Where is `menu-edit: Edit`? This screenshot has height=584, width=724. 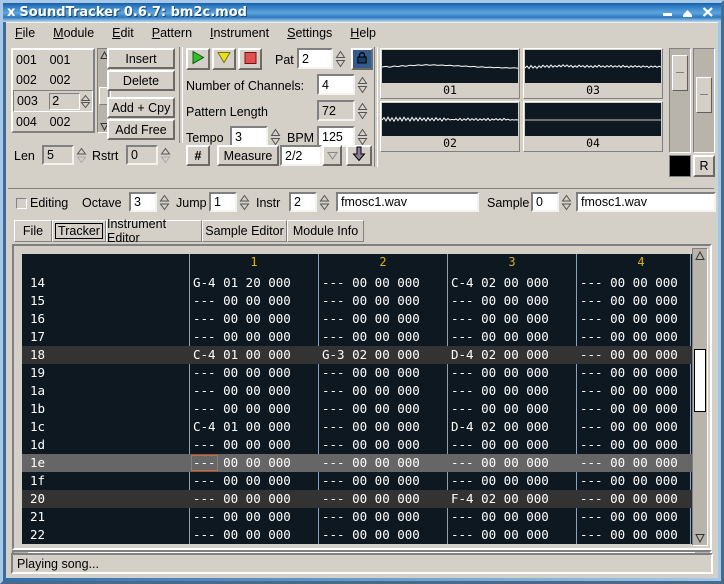
menu-edit: Edit is located at coordinates (123, 33).